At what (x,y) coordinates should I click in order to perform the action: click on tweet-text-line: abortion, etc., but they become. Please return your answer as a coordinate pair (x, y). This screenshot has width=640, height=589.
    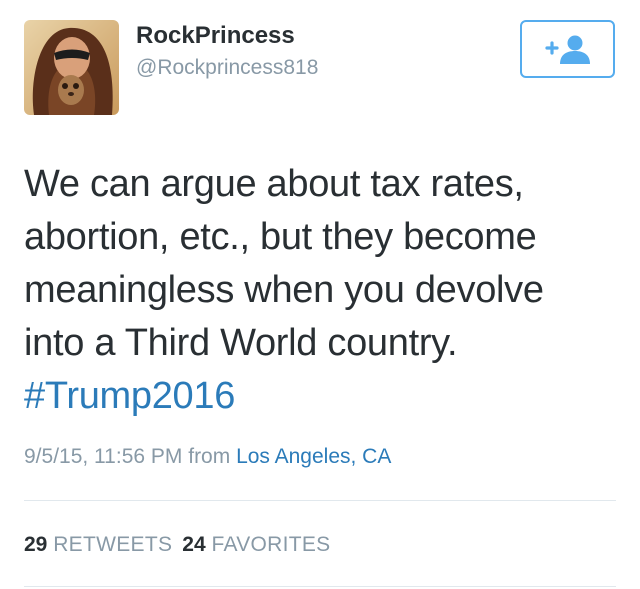
    Looking at the image, I should click on (280, 237).